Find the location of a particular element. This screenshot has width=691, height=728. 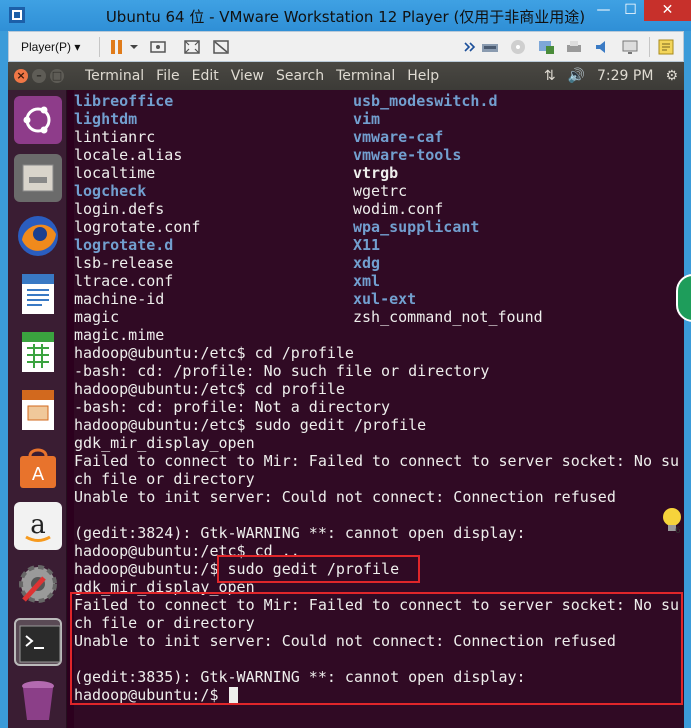

clock: 7:29 PM is located at coordinates (625, 76).